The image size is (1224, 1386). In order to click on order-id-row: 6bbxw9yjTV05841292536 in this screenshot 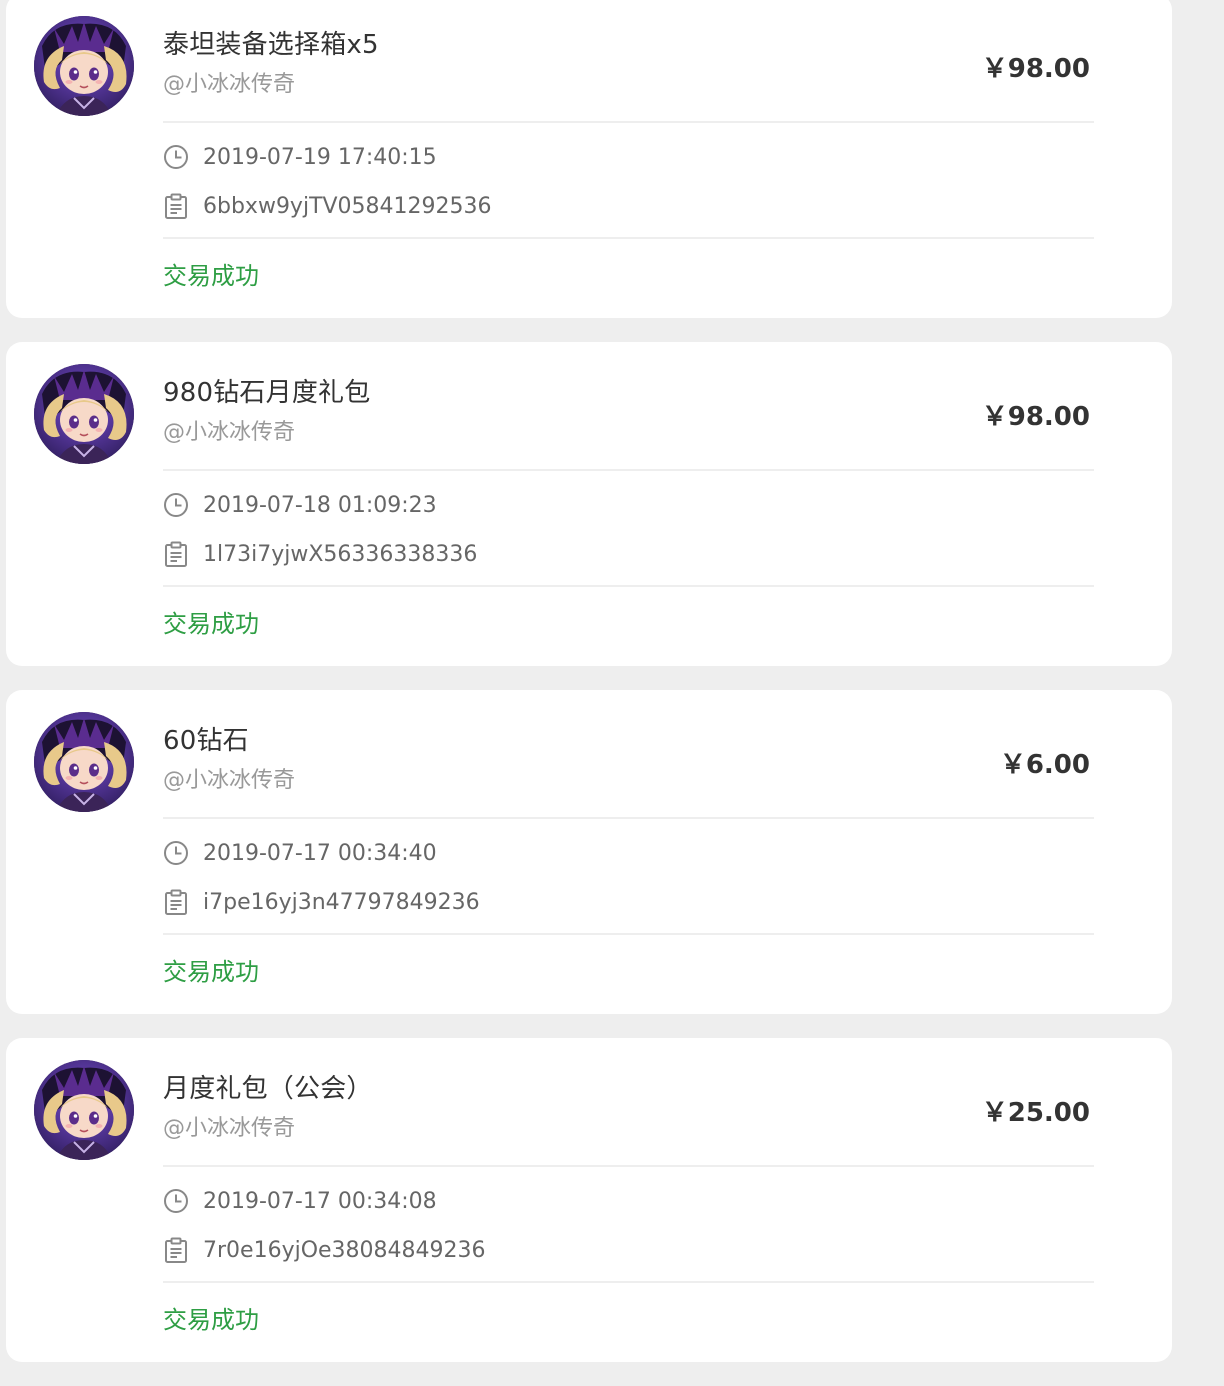, I will do `click(327, 206)`.